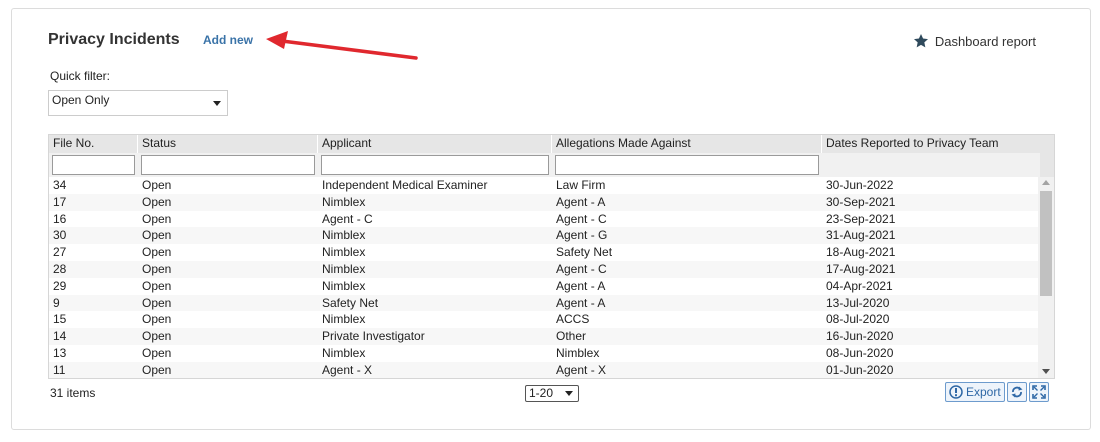 Image resolution: width=1100 pixels, height=442 pixels. I want to click on cell-file-no: 27, so click(60, 252).